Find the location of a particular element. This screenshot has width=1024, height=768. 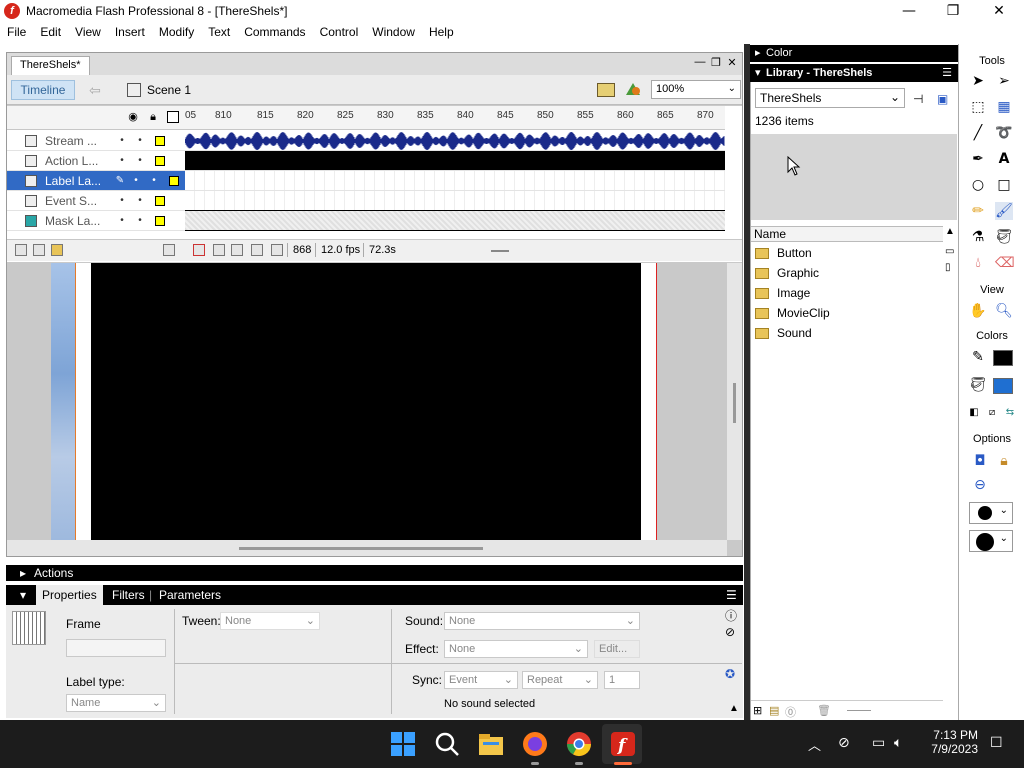

menu-file: File is located at coordinates (16, 32).